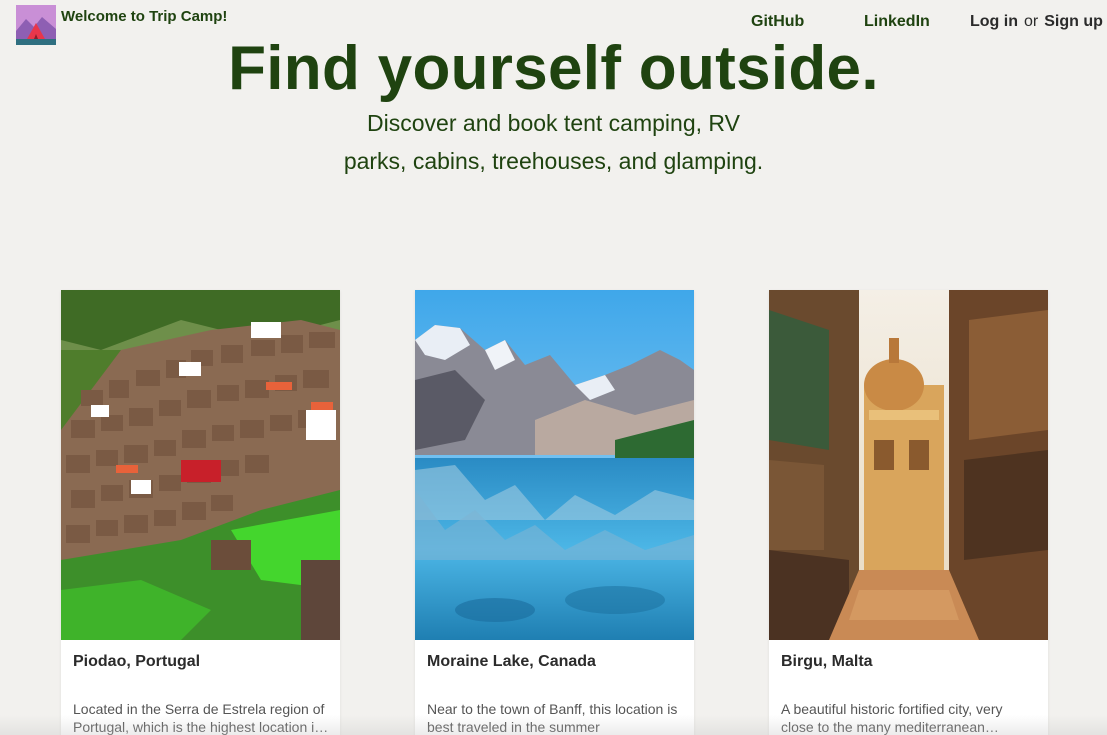  Describe the element at coordinates (553, 68) in the screenshot. I see `hero-title: Find yourself outside.` at that location.